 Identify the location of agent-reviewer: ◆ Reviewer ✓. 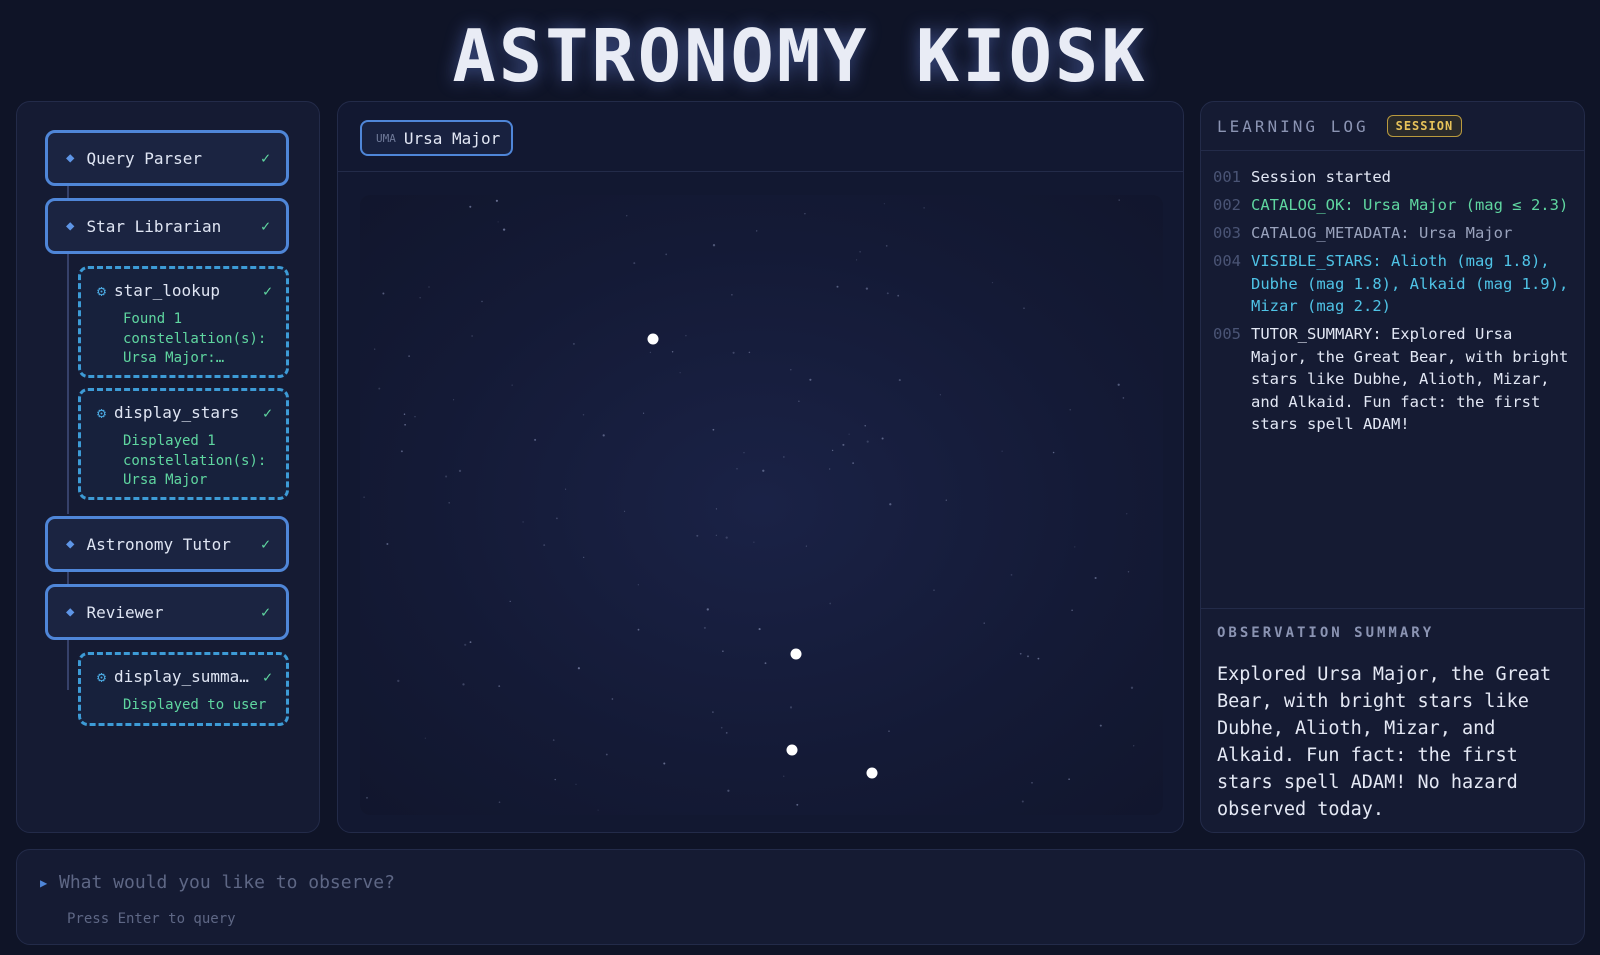
(167, 612).